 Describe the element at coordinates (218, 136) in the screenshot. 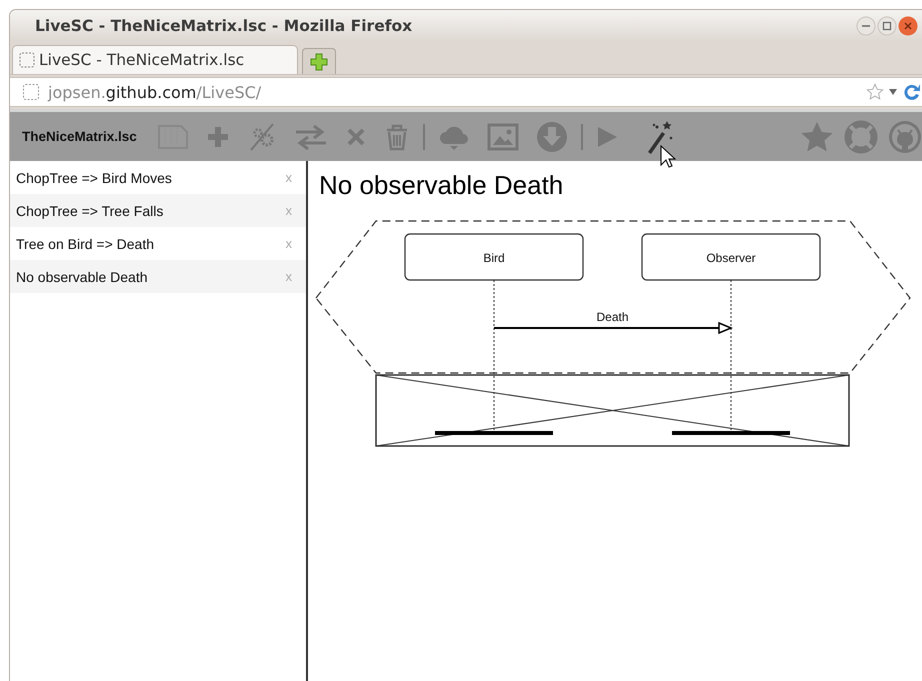

I see `add-icon` at that location.